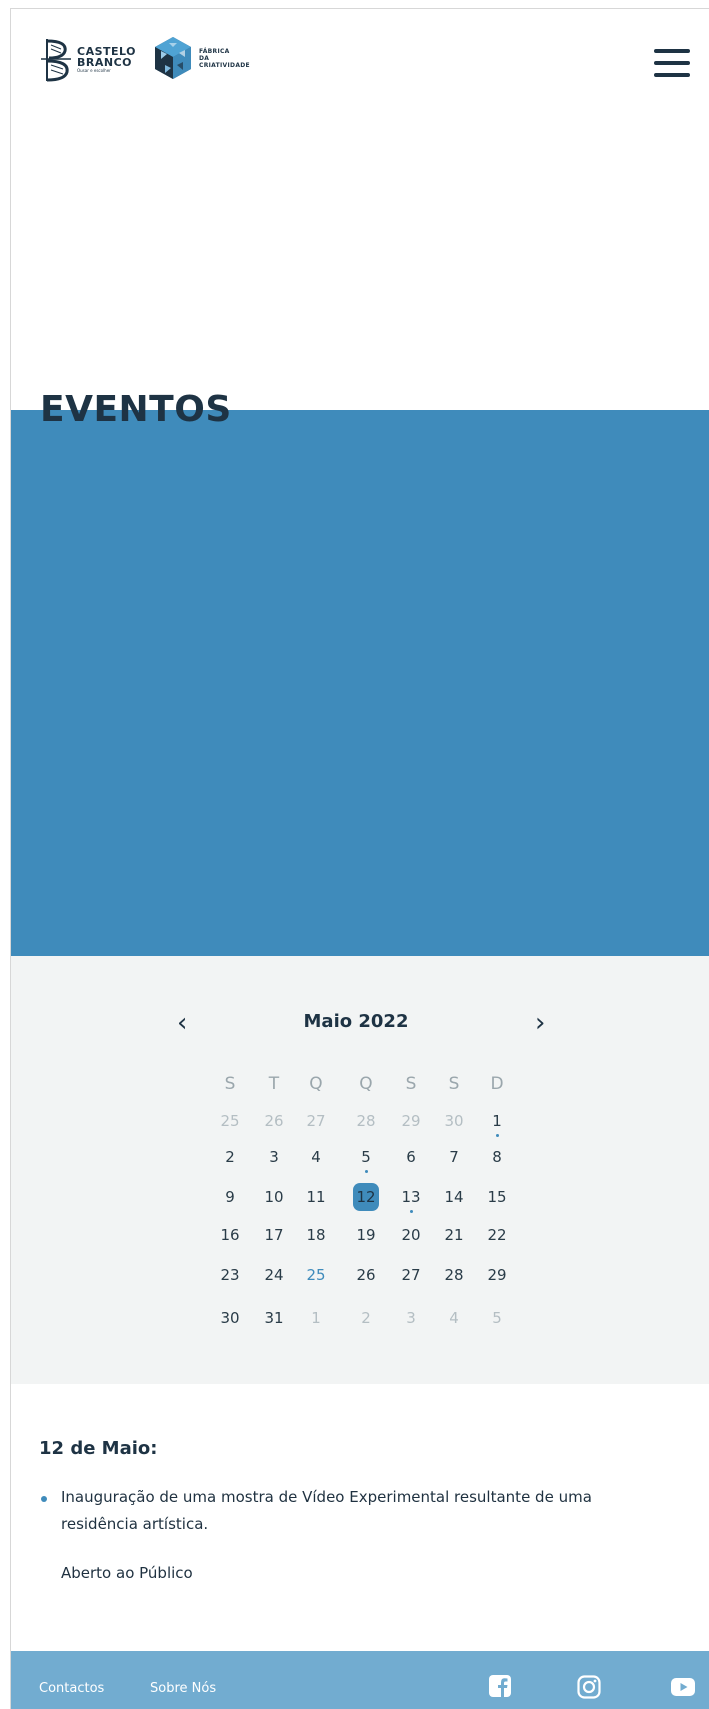 This screenshot has height=1709, width=709. I want to click on castelo-branco-emblem-icon, so click(56, 60).